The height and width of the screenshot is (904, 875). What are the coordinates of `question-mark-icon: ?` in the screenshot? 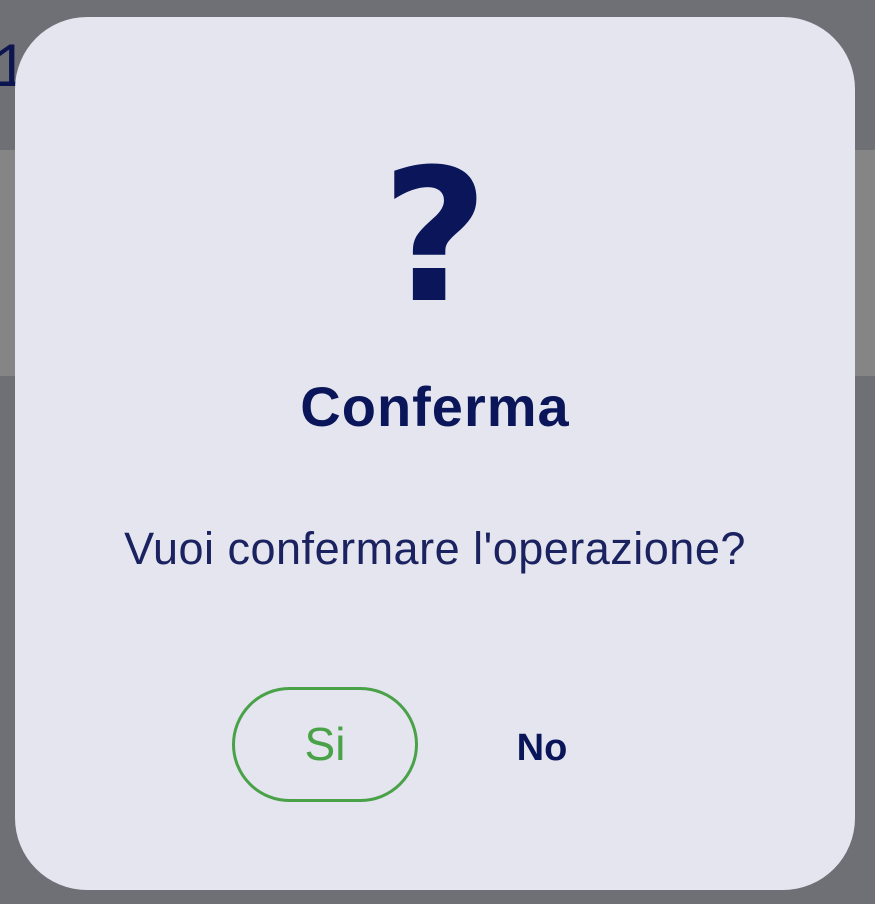 It's located at (435, 237).